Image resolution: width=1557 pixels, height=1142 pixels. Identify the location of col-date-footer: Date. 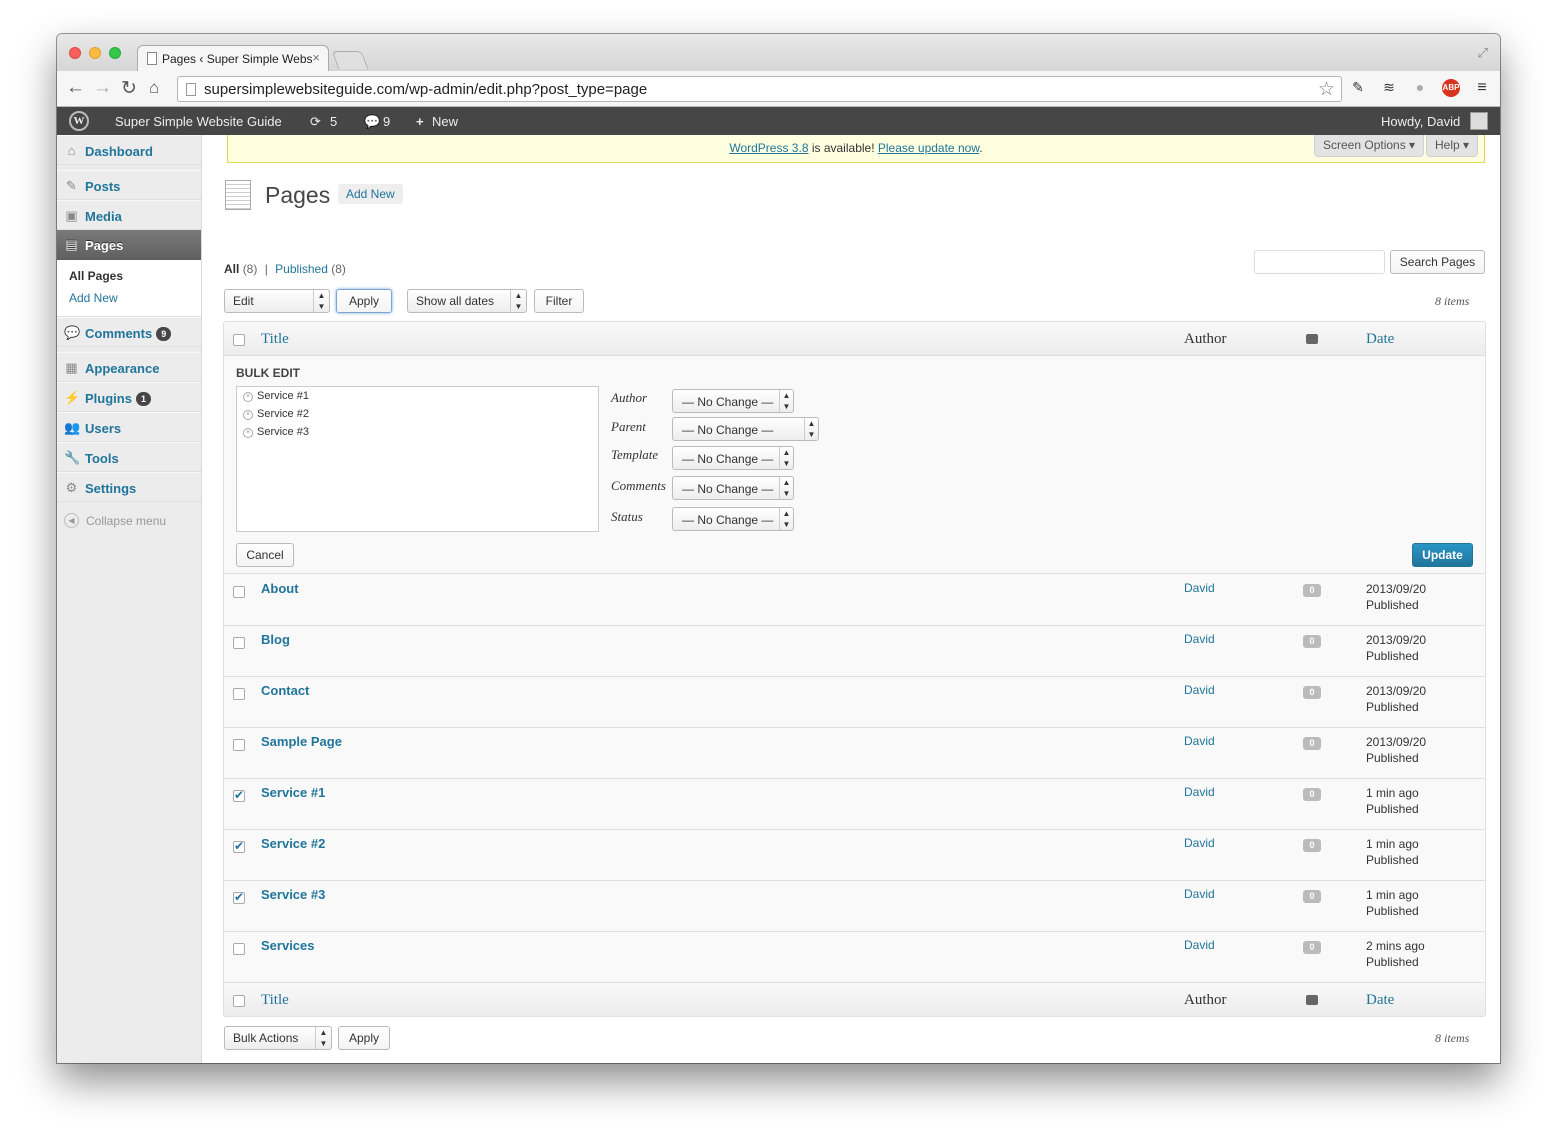
(1380, 1000).